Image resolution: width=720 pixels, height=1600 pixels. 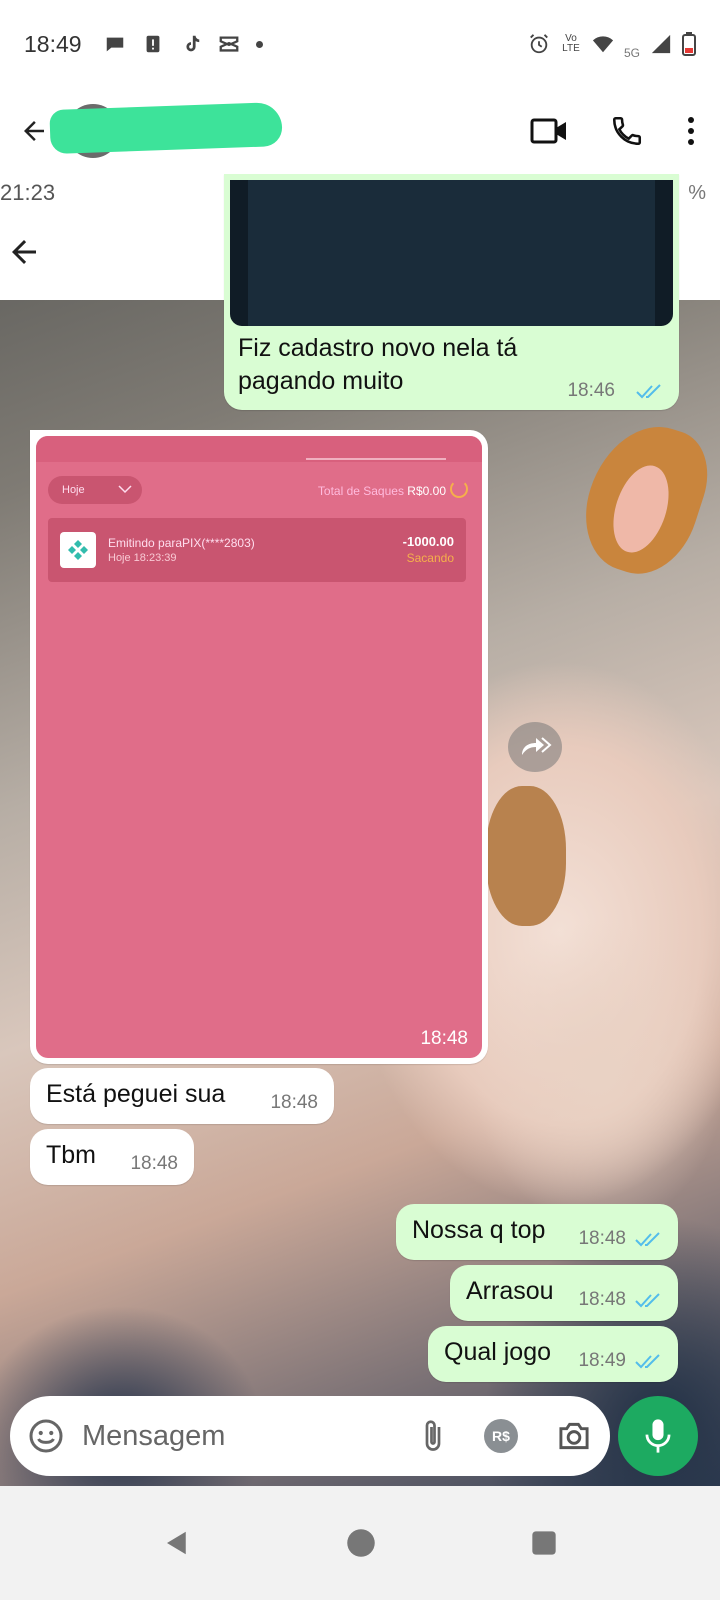 What do you see at coordinates (152, 44) in the screenshot?
I see `alert-notification-icon` at bounding box center [152, 44].